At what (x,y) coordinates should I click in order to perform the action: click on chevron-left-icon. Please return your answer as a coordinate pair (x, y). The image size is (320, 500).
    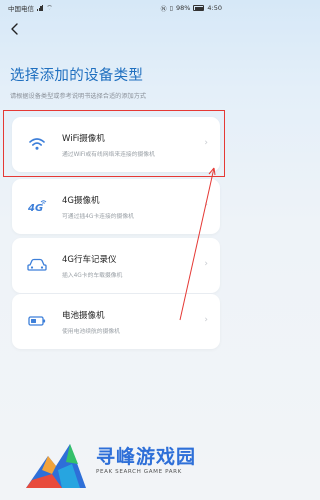
    Looking at the image, I should click on (14, 29).